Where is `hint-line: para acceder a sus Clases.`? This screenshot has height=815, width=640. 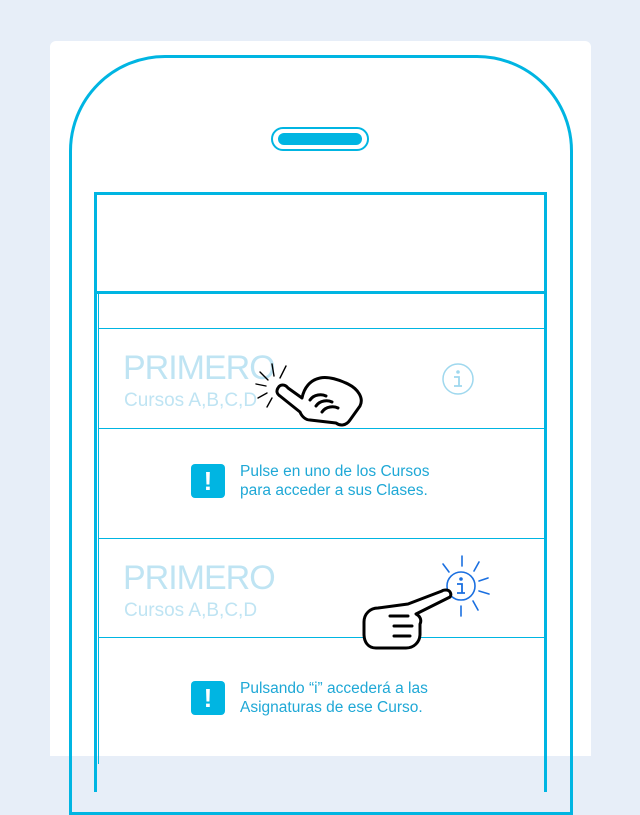
hint-line: para acceder a sus Clases. is located at coordinates (334, 490).